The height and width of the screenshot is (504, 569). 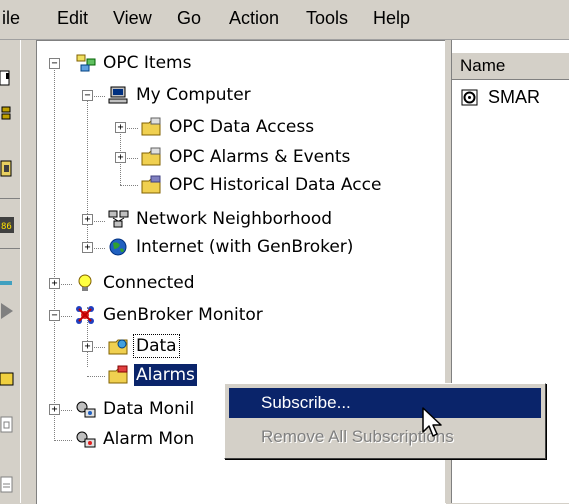 I want to click on menu-tools: Tools, so click(x=327, y=18).